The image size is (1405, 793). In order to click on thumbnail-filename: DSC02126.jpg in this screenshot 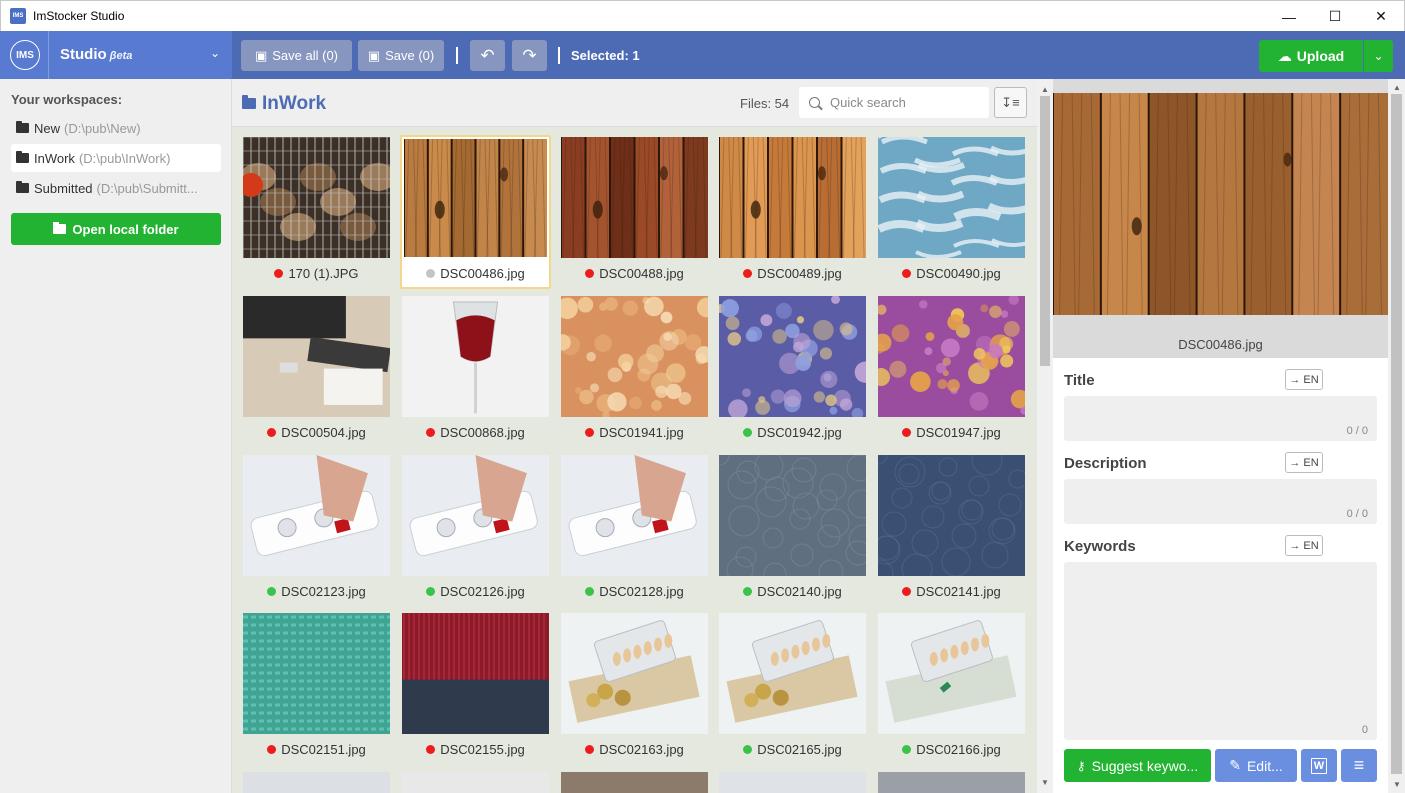, I will do `click(482, 591)`.